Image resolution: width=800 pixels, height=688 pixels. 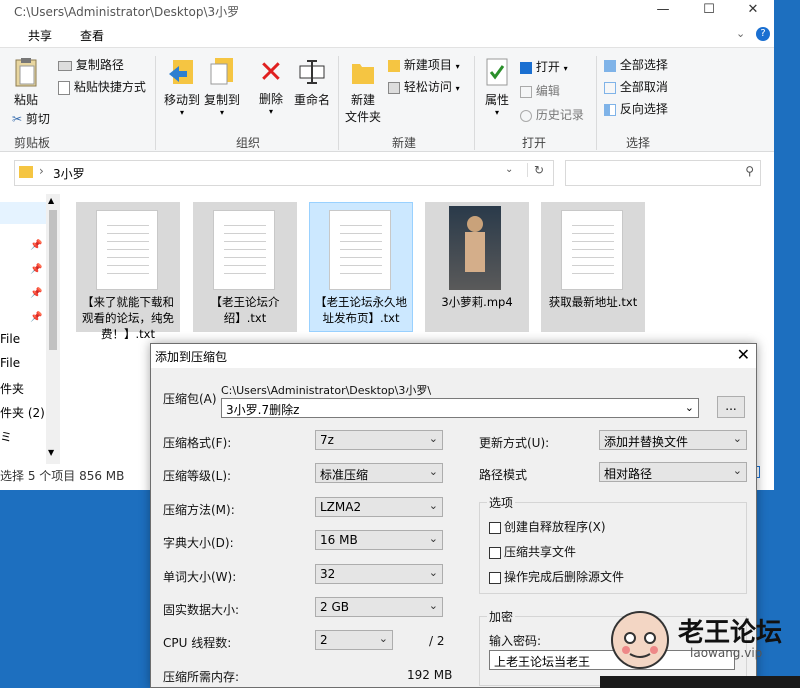 I want to click on update-select: 添加并替换文件 ⌄, so click(x=673, y=440).